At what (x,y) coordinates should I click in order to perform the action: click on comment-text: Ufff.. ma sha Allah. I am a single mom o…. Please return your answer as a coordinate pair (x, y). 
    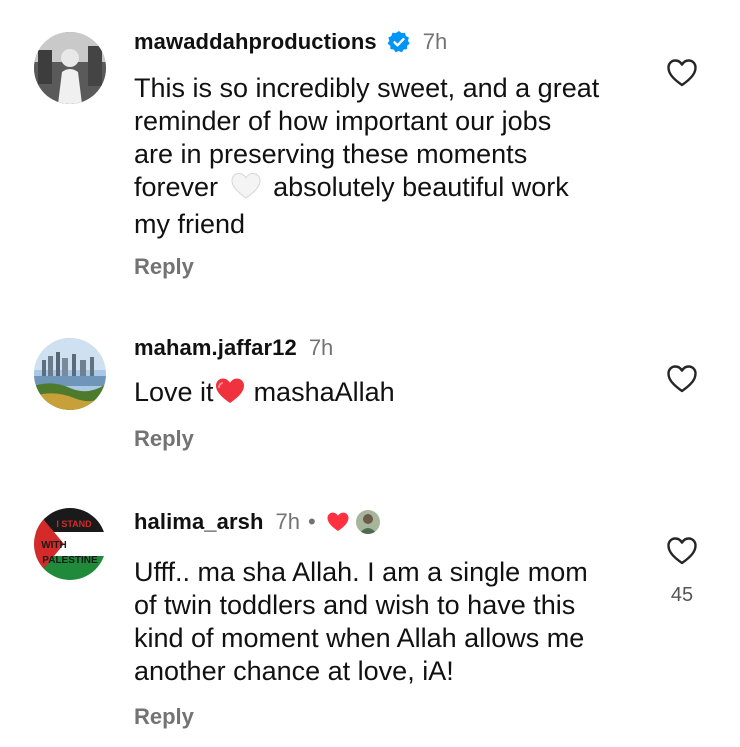
    Looking at the image, I should click on (384, 622).